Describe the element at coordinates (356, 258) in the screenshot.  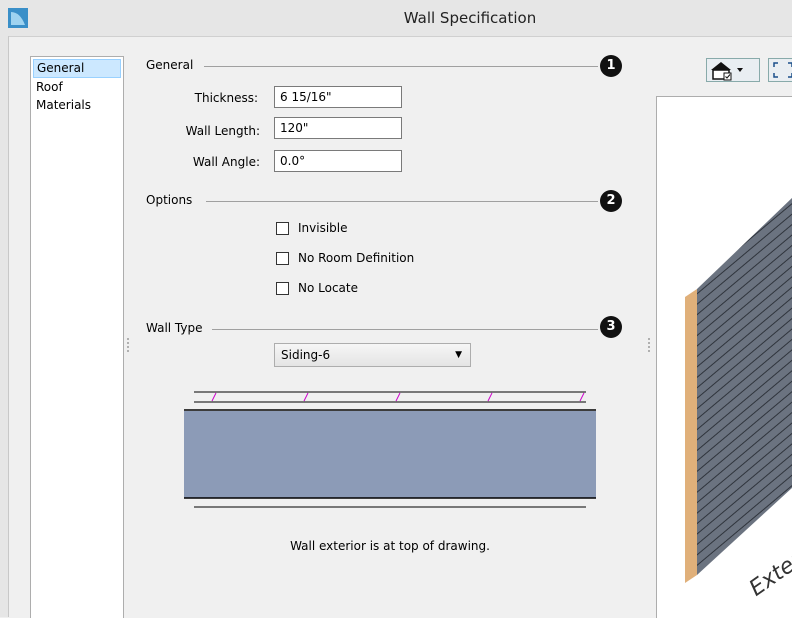
I see `no-room-definition-label: No Room Definition` at that location.